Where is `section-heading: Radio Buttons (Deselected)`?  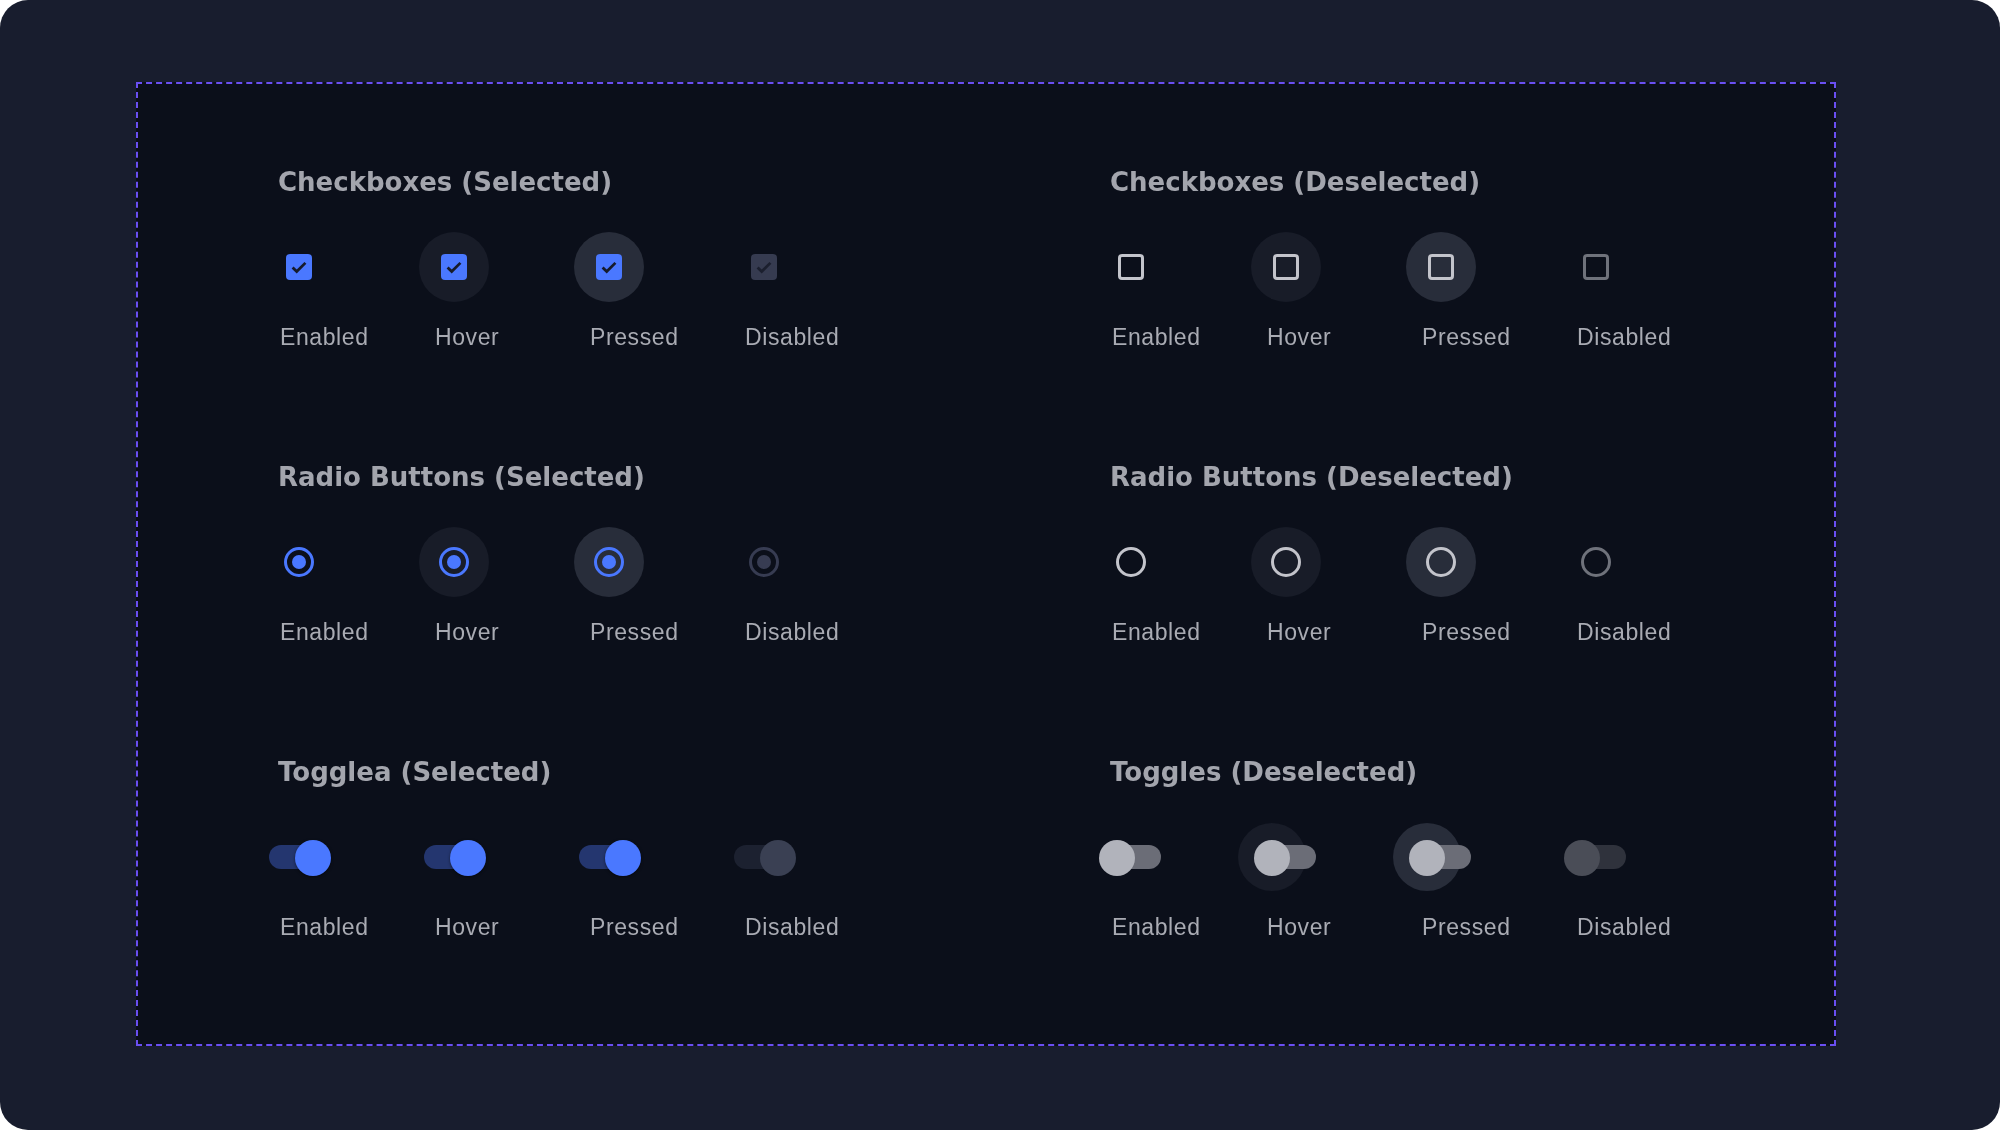 section-heading: Radio Buttons (Deselected) is located at coordinates (1312, 477).